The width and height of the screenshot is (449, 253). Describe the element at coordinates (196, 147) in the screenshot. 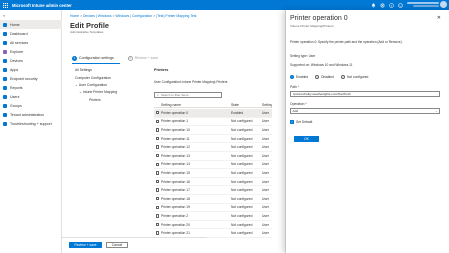

I see `setting-name-cell: Printer operation 12` at that location.